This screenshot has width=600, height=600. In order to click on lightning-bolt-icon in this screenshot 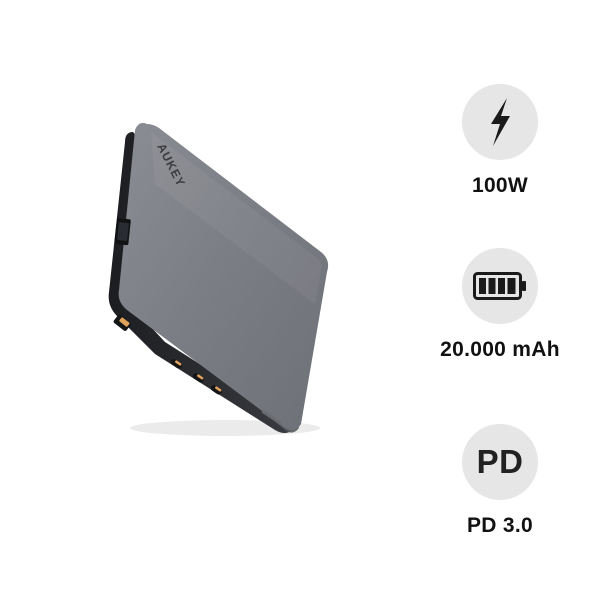, I will do `click(500, 122)`.